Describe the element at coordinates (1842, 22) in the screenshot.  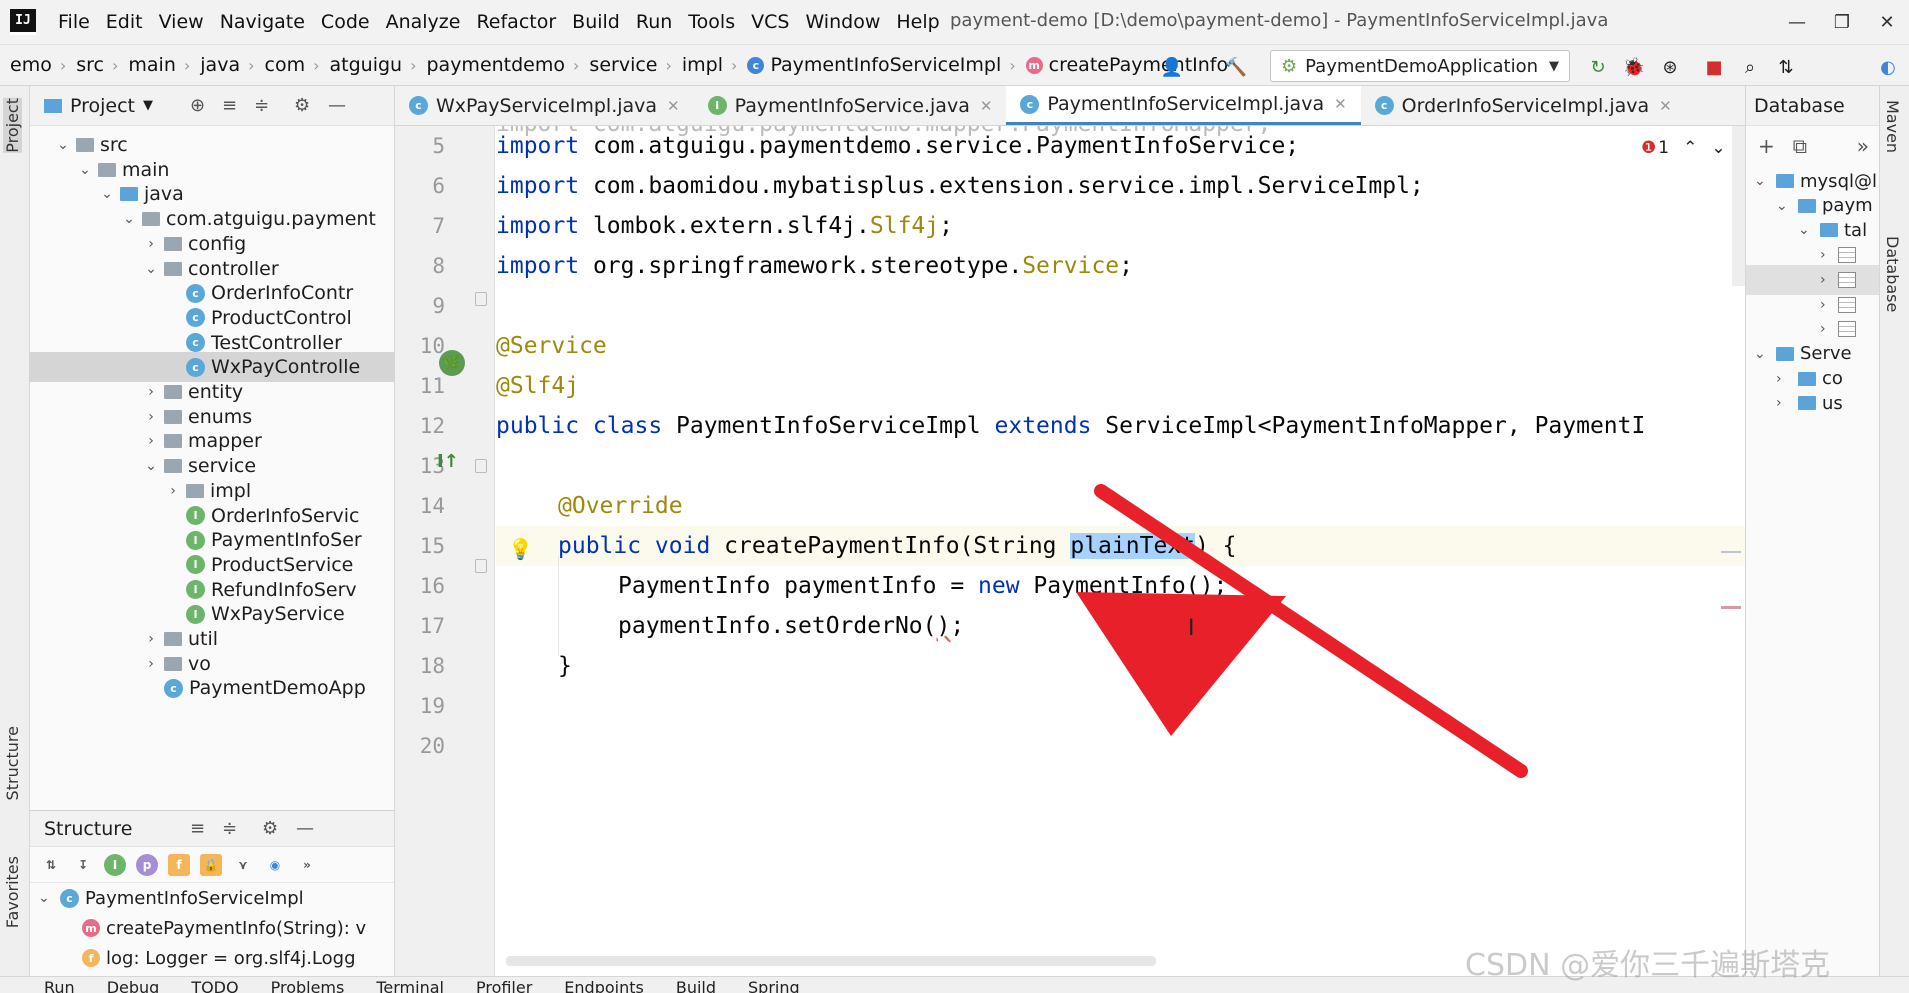
I see `restore-icon: ❐` at that location.